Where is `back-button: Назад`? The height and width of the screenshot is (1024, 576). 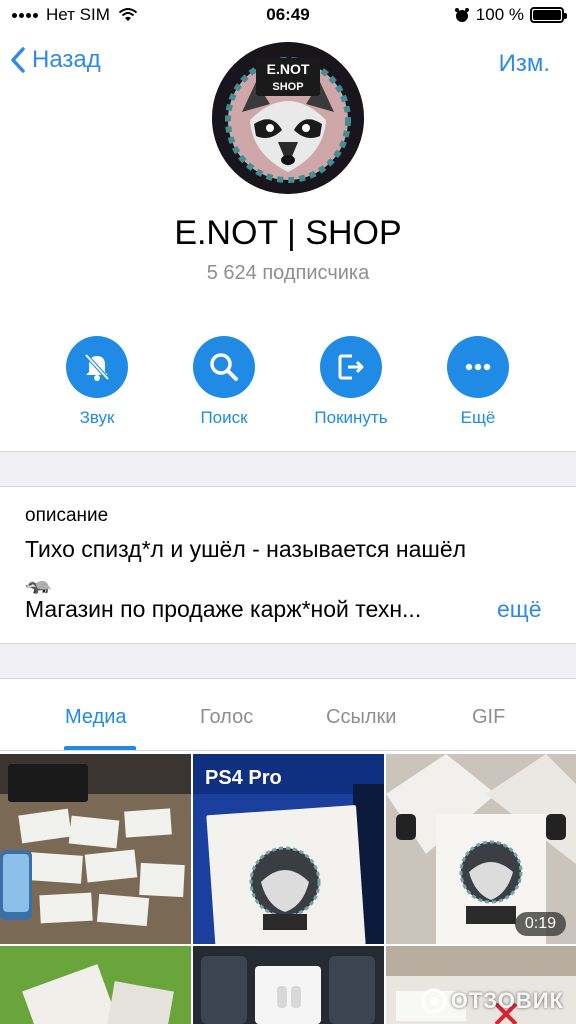
back-button: Назад is located at coordinates (55, 60).